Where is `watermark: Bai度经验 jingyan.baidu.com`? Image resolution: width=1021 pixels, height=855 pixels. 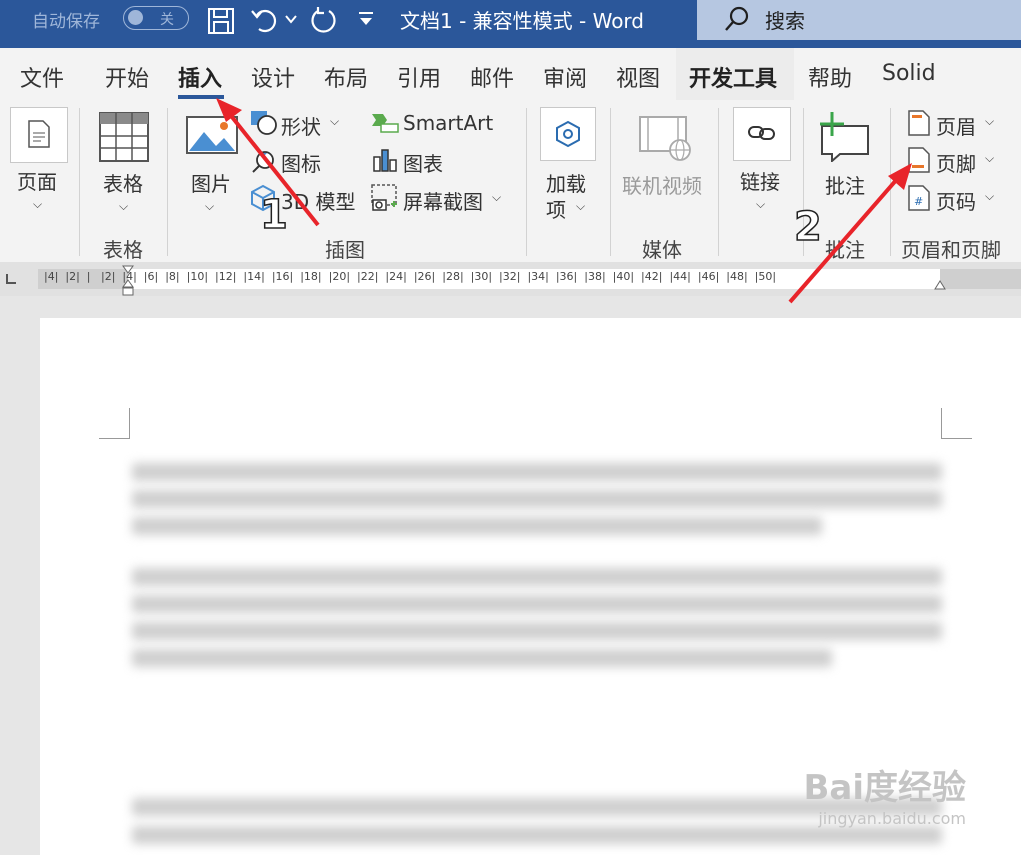
watermark: Bai度经验 jingyan.baidu.com is located at coordinates (884, 794).